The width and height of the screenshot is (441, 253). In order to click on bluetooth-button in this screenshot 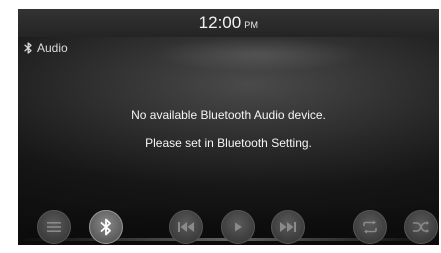, I will do `click(106, 227)`.